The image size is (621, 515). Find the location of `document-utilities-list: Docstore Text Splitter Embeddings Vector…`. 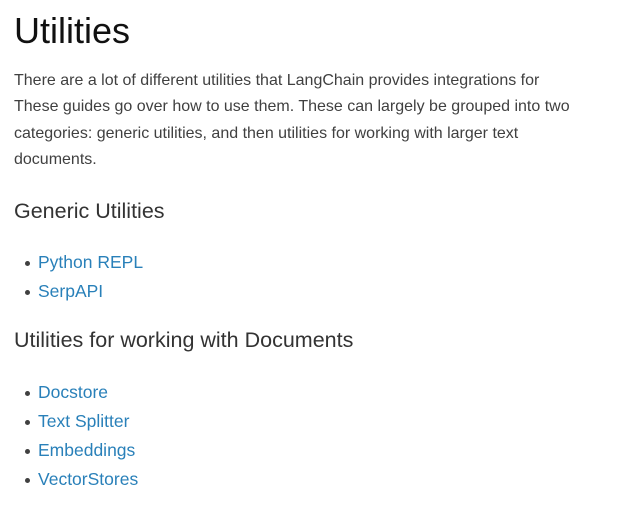

document-utilities-list: Docstore Text Splitter Embeddings Vector… is located at coordinates (76, 436).